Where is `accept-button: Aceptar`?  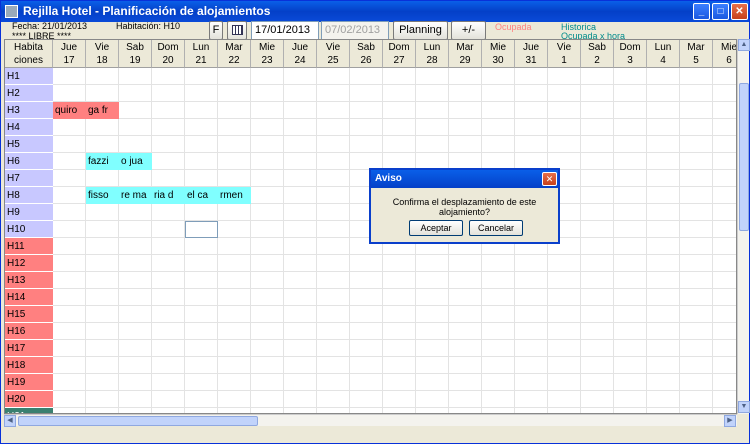 accept-button: Aceptar is located at coordinates (436, 228).